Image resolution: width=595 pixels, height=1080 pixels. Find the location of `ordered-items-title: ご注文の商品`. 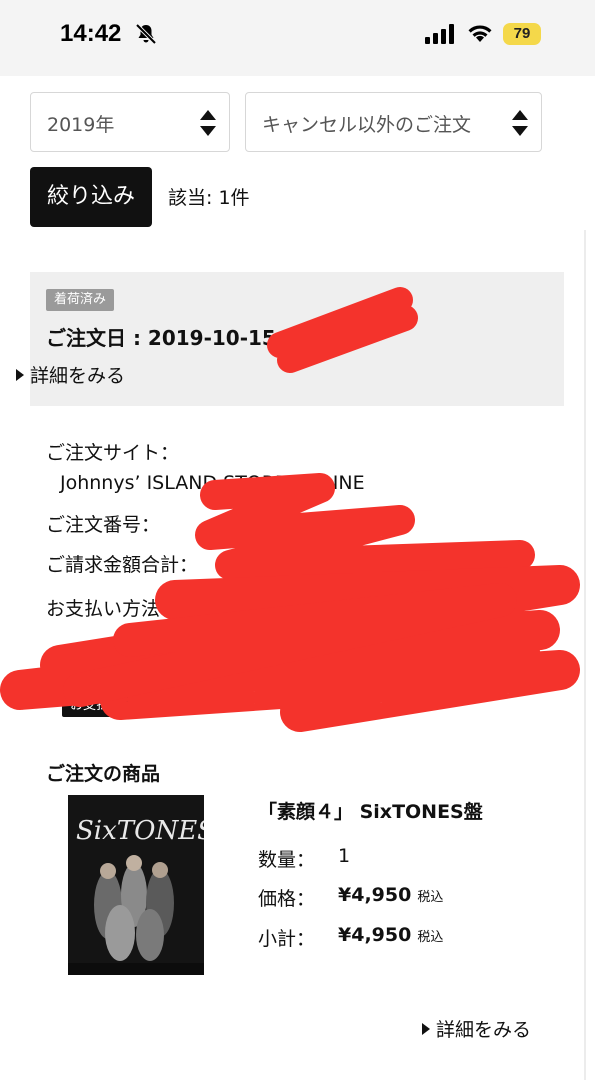

ordered-items-title: ご注文の商品 is located at coordinates (103, 774).